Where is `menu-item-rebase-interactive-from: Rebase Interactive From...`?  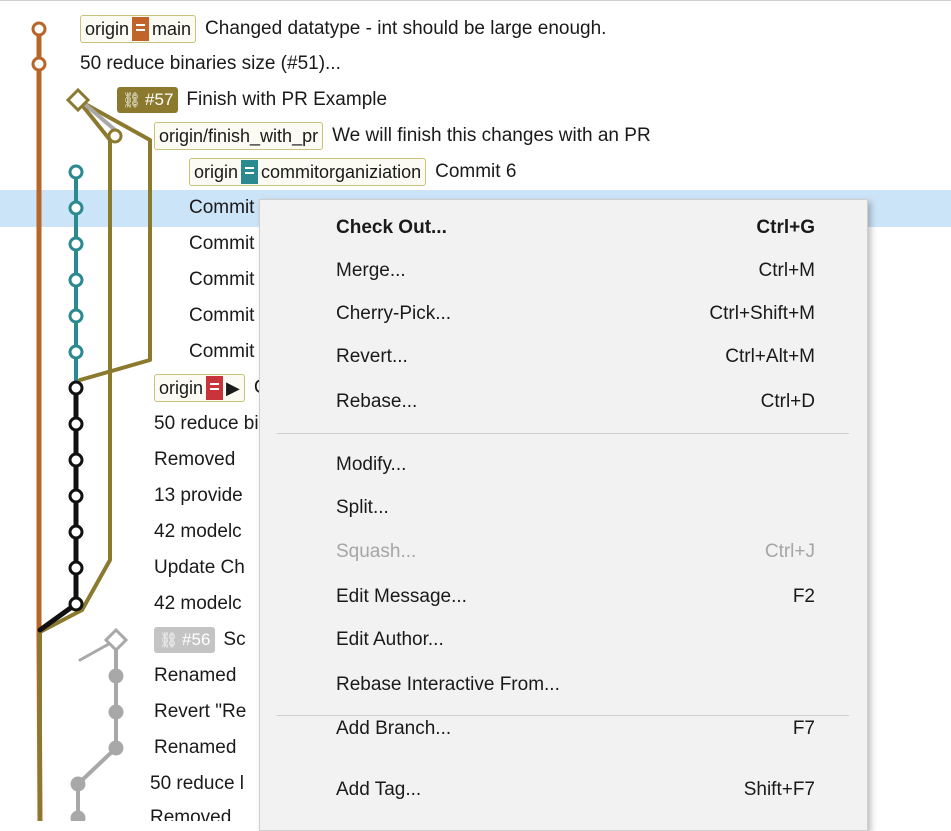 menu-item-rebase-interactive-from: Rebase Interactive From... is located at coordinates (563, 685).